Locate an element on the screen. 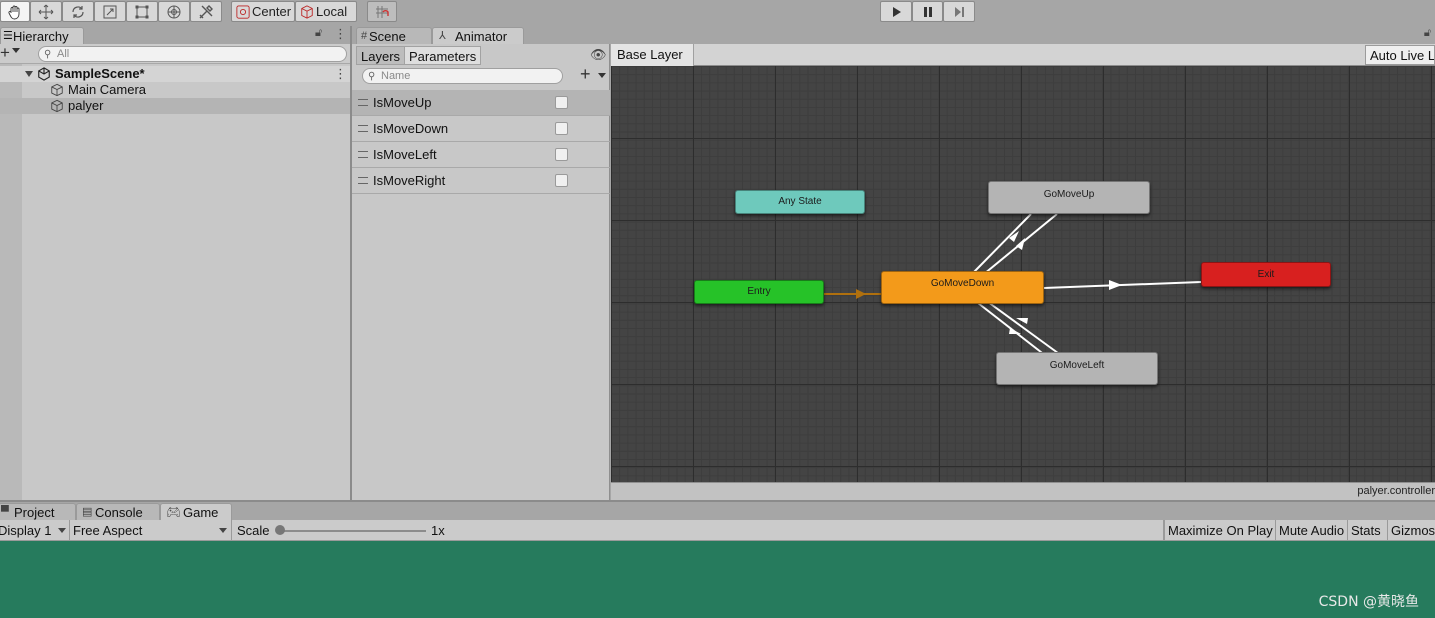 The height and width of the screenshot is (618, 1435). hierarchy-item-main-camera: Main Camera is located at coordinates (175, 90).